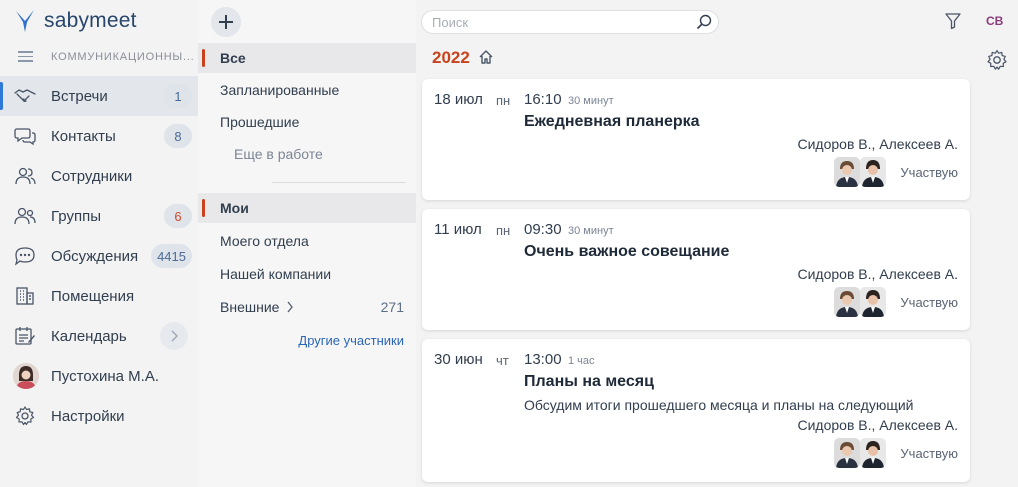 The image size is (1018, 487). What do you see at coordinates (307, 58) in the screenshot?
I see `filter-all: Все` at bounding box center [307, 58].